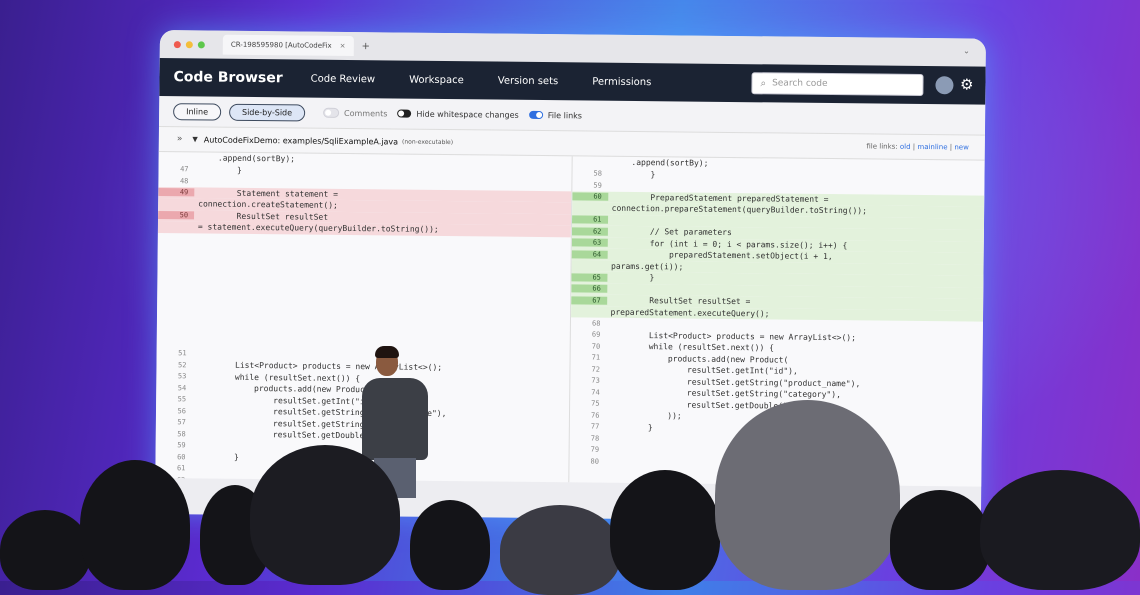  Describe the element at coordinates (536, 115) in the screenshot. I see `file-links-toggle` at that location.